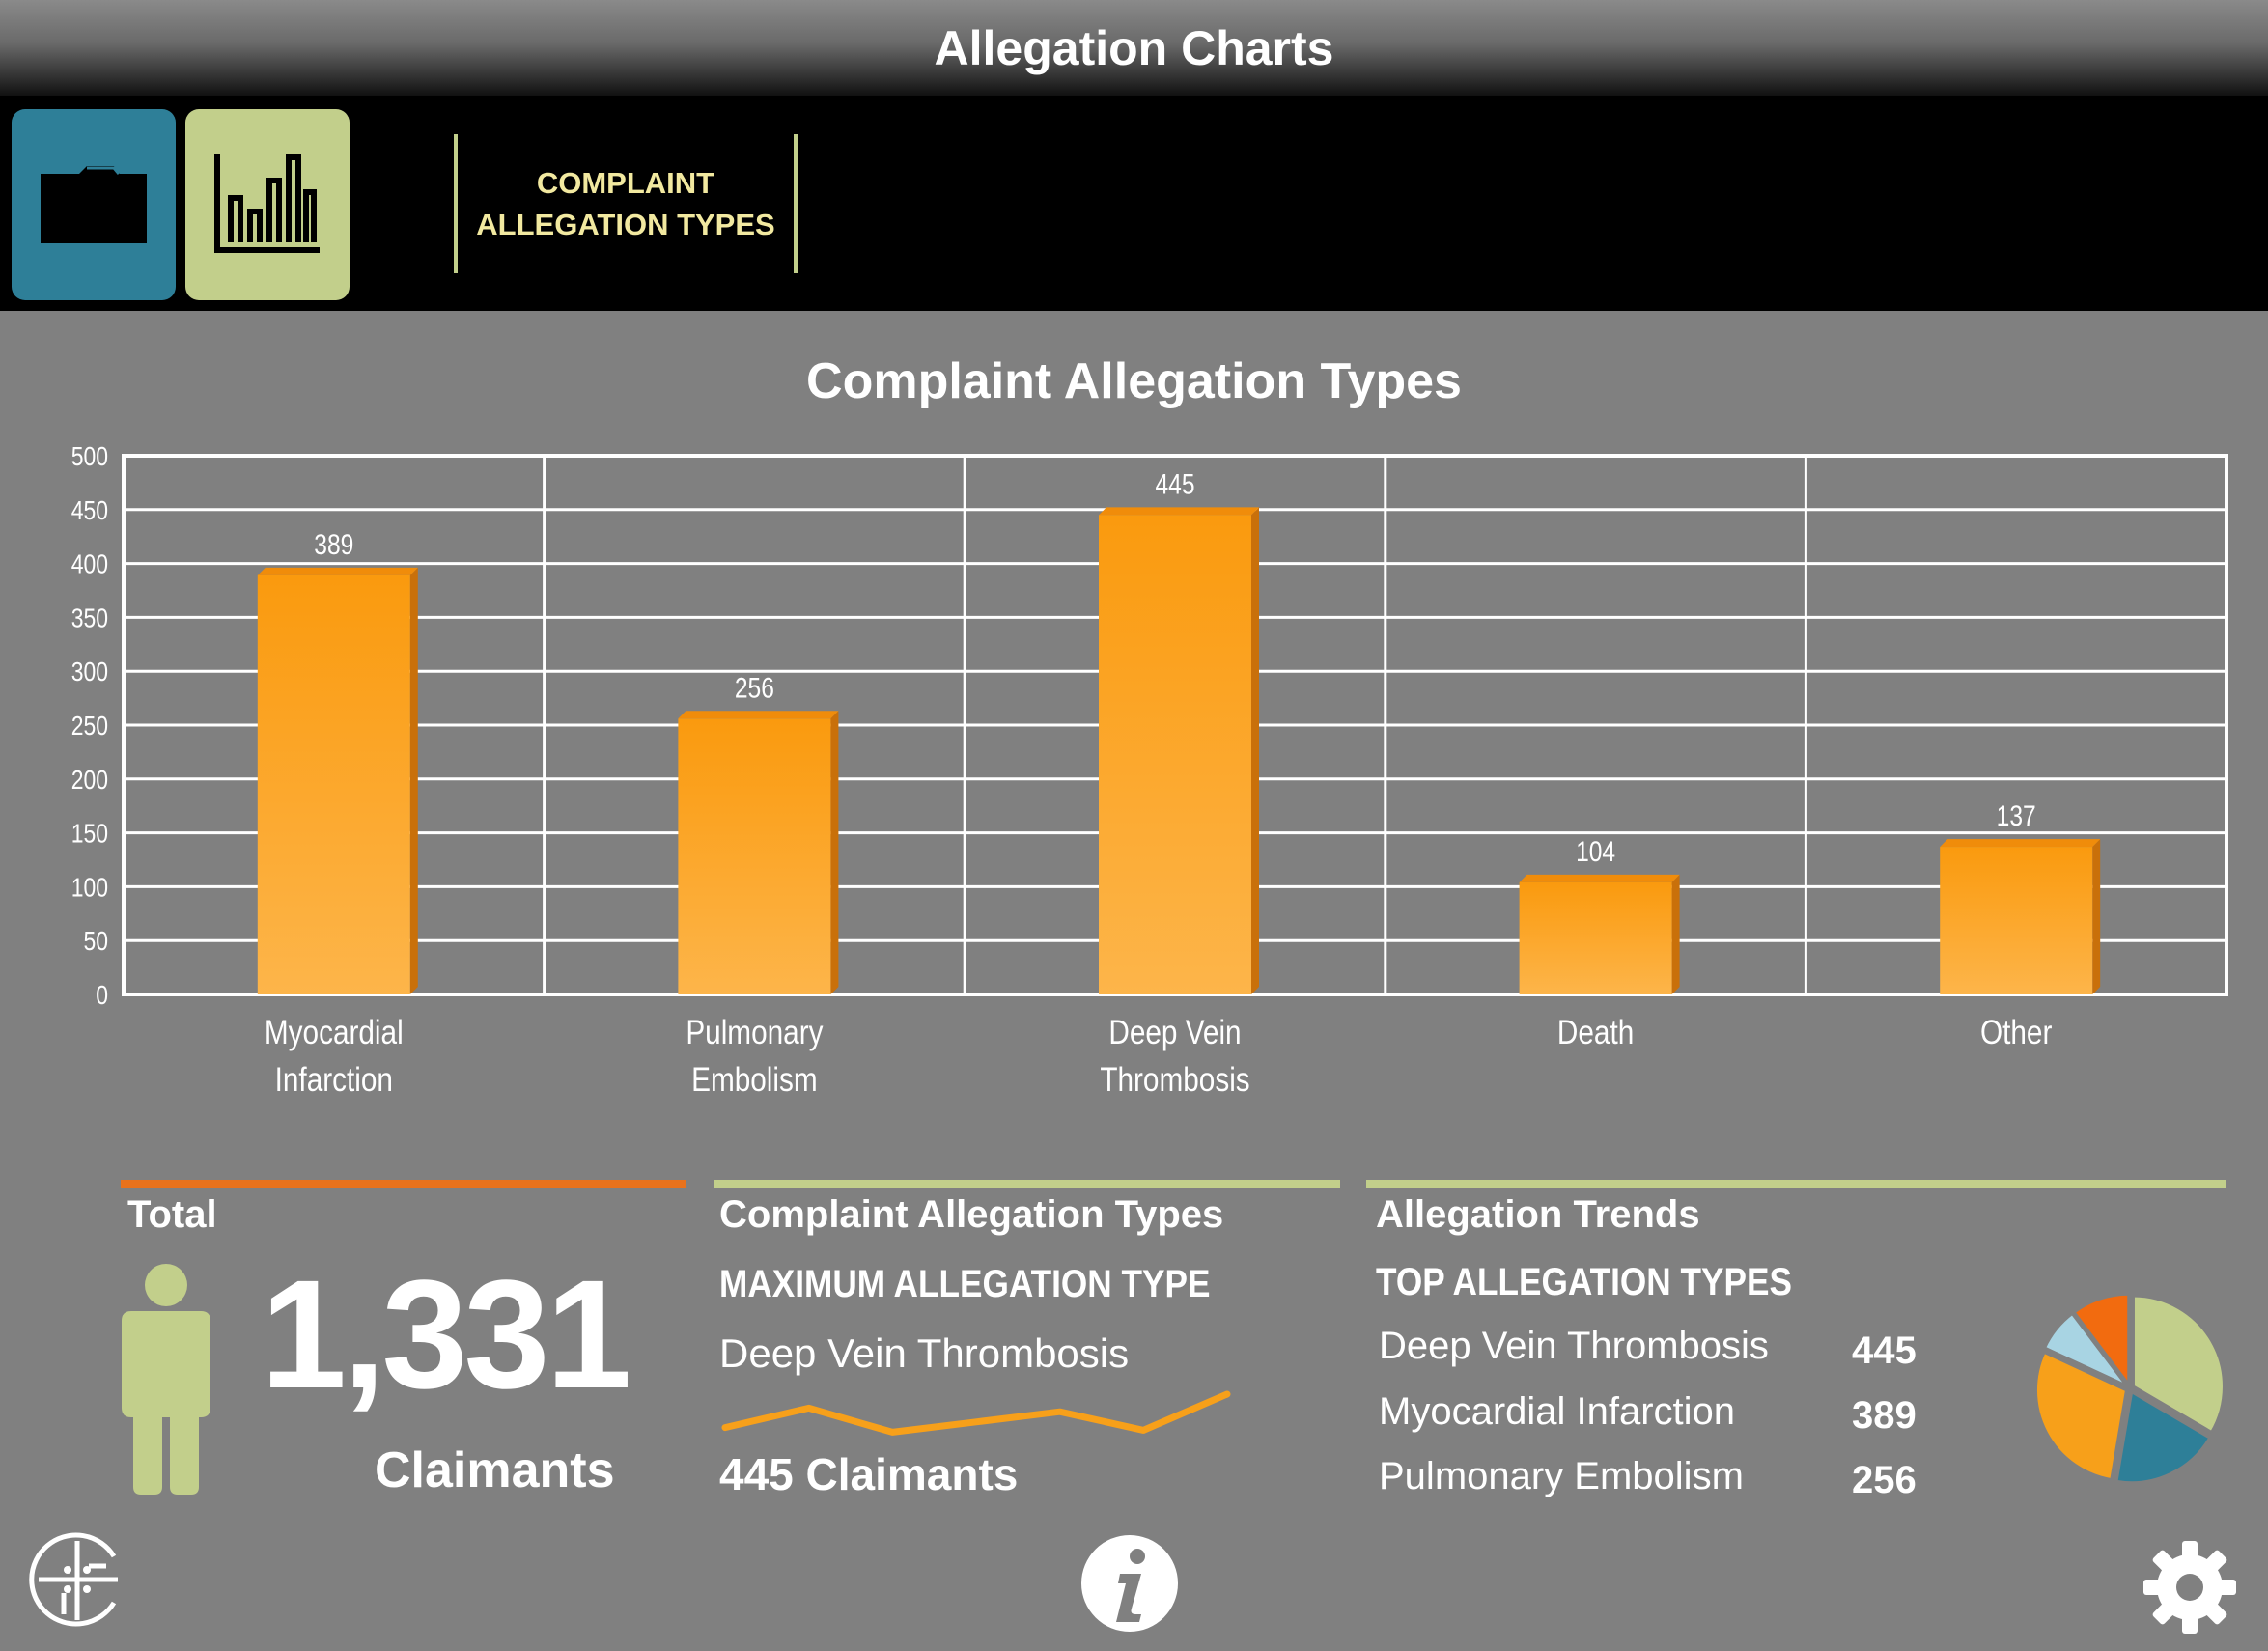 This screenshot has height=1651, width=2268. What do you see at coordinates (1558, 1412) in the screenshot?
I see `trend-row-label: Myocardial Infarction` at bounding box center [1558, 1412].